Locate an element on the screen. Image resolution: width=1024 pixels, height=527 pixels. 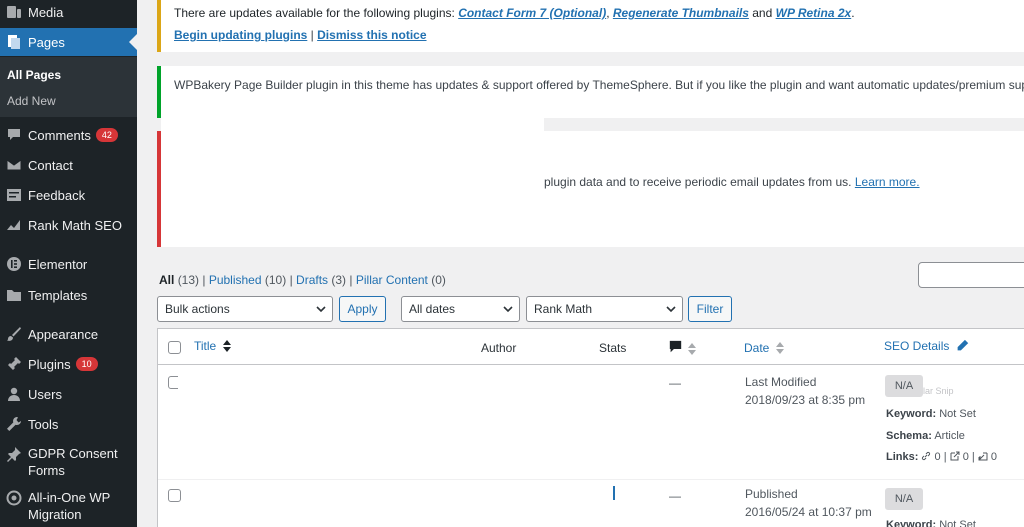
sidebar-item-all-in-one-wp-migration: All-in-One WP Migration is located at coordinates (68, 506).